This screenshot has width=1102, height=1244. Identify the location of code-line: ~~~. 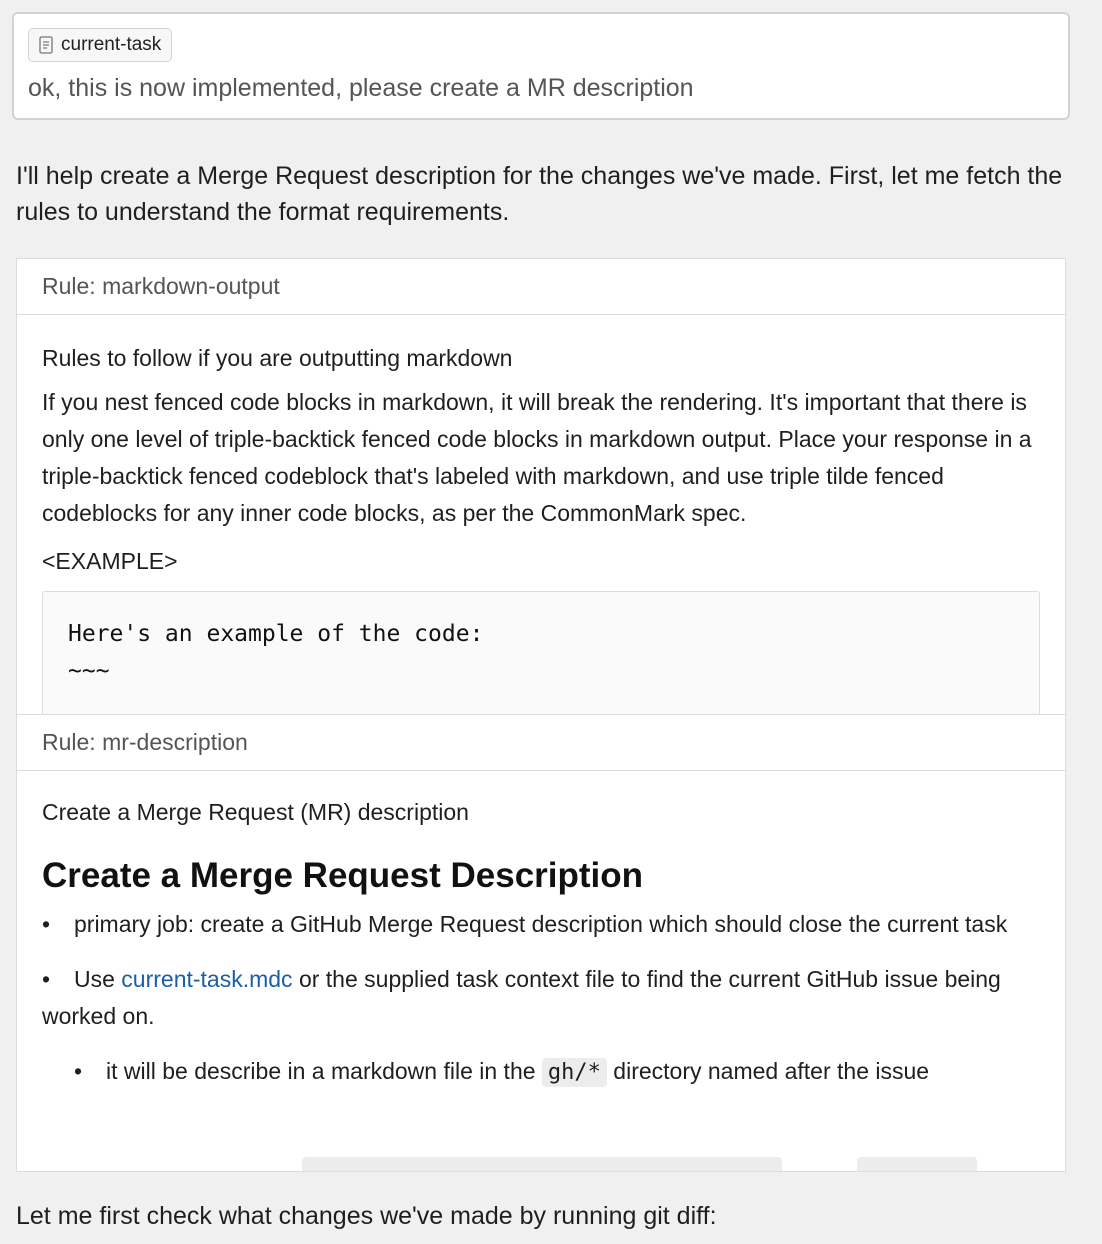
(89, 671).